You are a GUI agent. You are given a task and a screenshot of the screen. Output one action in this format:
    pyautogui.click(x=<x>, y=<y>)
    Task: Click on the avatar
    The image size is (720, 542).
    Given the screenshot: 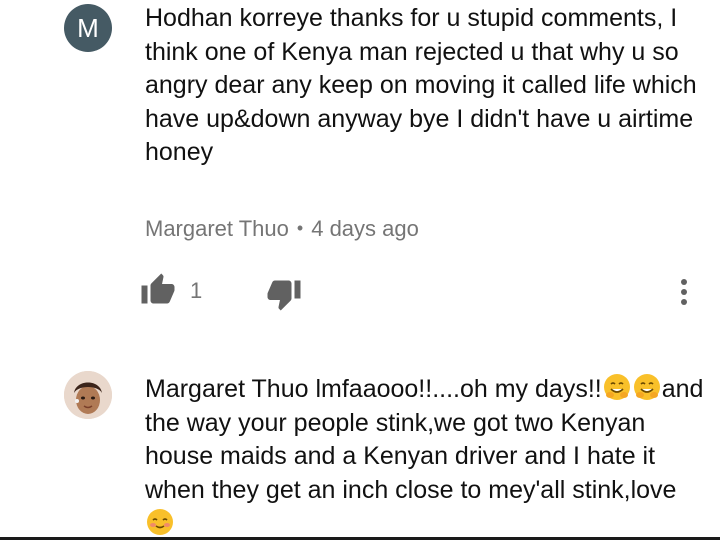 What is the action you would take?
    pyautogui.click(x=88, y=395)
    